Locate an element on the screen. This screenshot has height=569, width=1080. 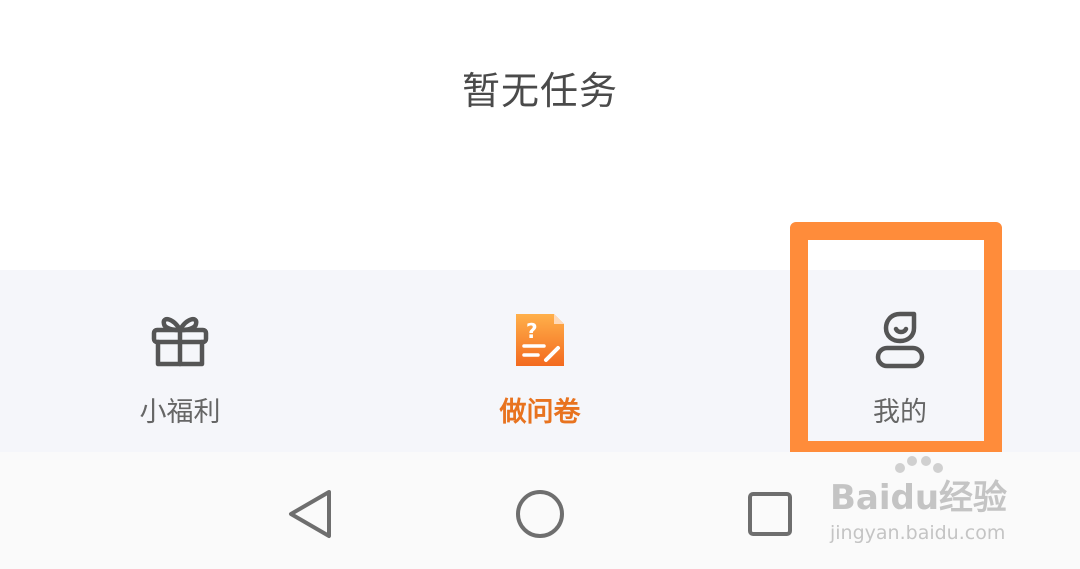
tab-welfare: 小福利 is located at coordinates (180, 361).